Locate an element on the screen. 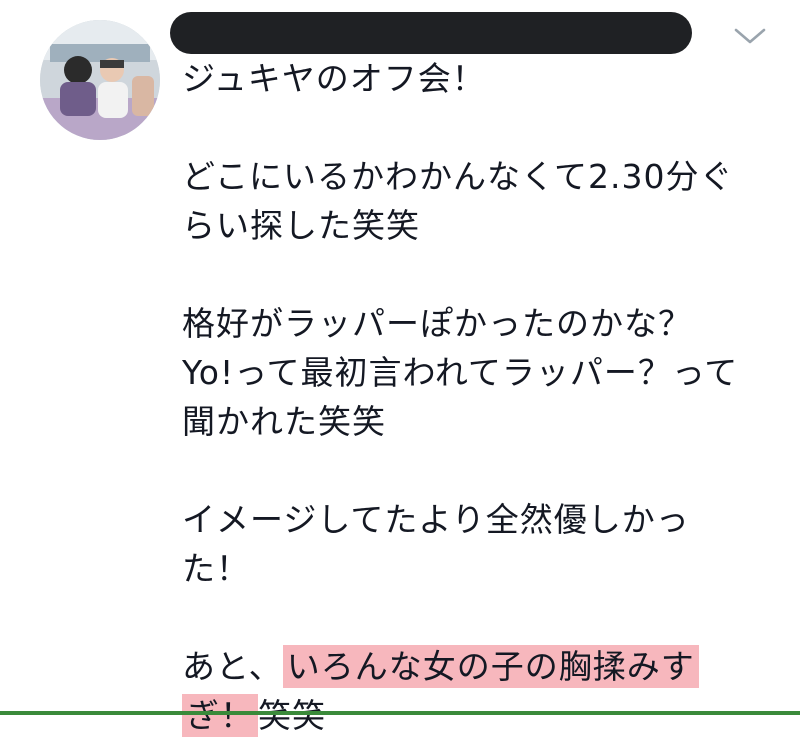 This screenshot has height=740, width=800. text-line: あと、 いろんな女の子の胸揉みす is located at coordinates (482, 666).